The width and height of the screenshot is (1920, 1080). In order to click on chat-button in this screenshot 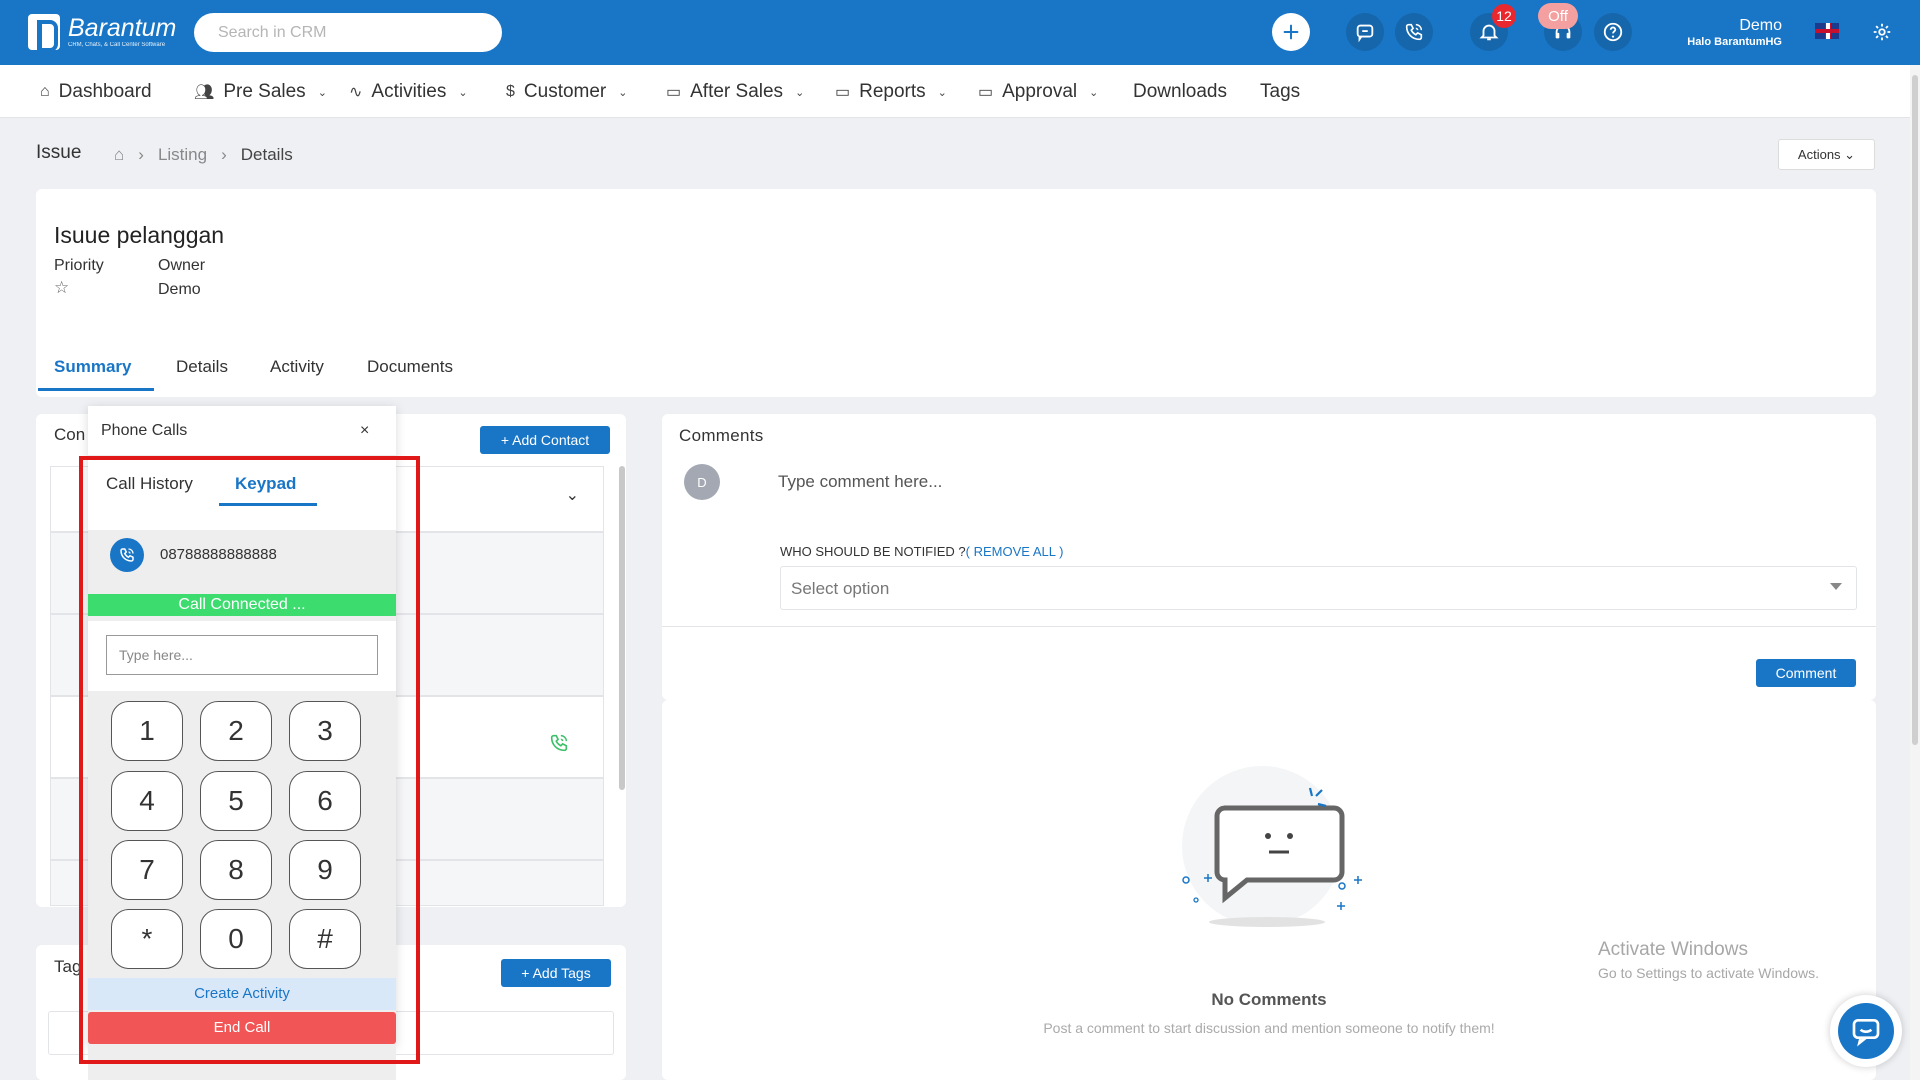, I will do `click(1365, 32)`.